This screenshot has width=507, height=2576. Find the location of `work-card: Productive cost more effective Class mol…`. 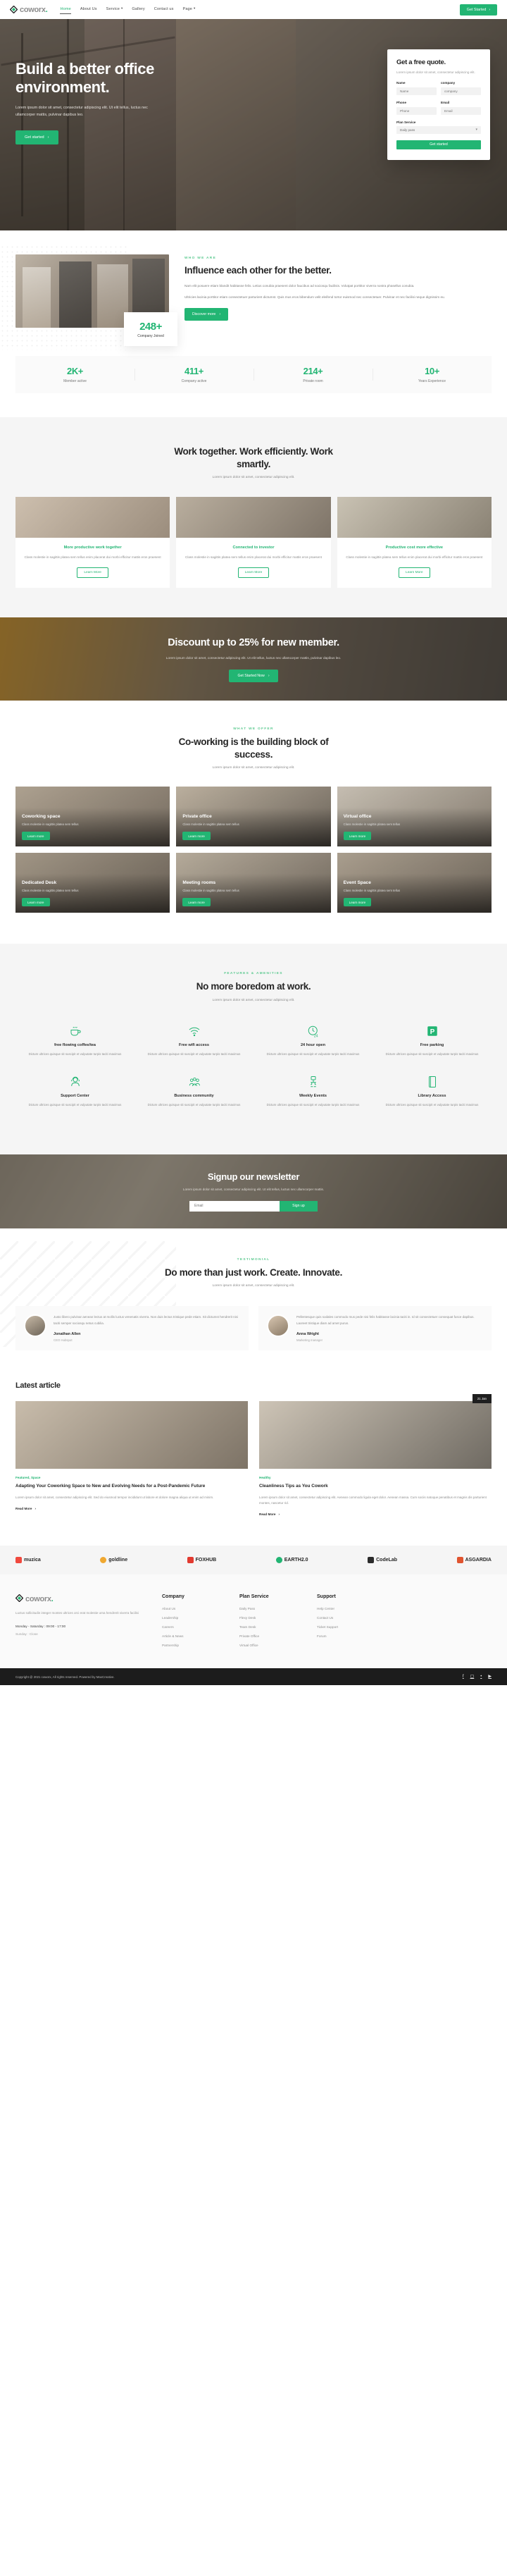

work-card: Productive cost more effective Class mol… is located at coordinates (414, 542).